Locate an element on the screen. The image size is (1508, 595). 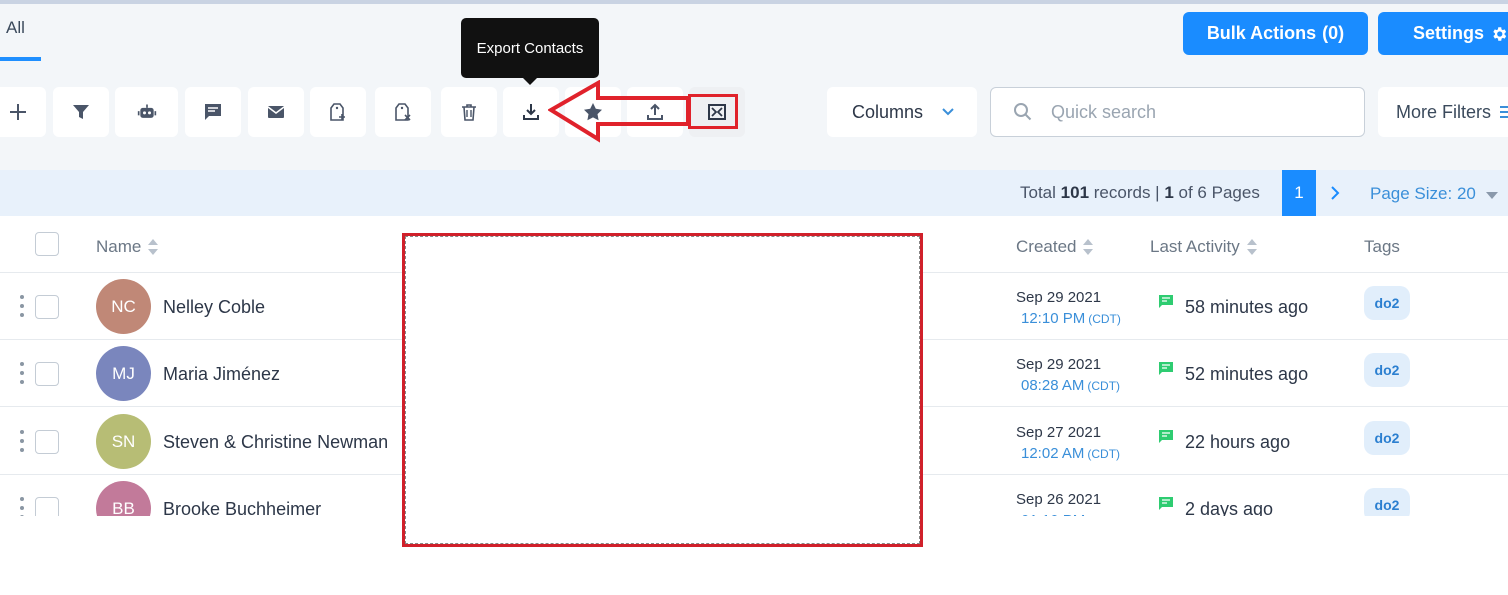
contact-name: Steven & Christine Newman is located at coordinates (275, 442).